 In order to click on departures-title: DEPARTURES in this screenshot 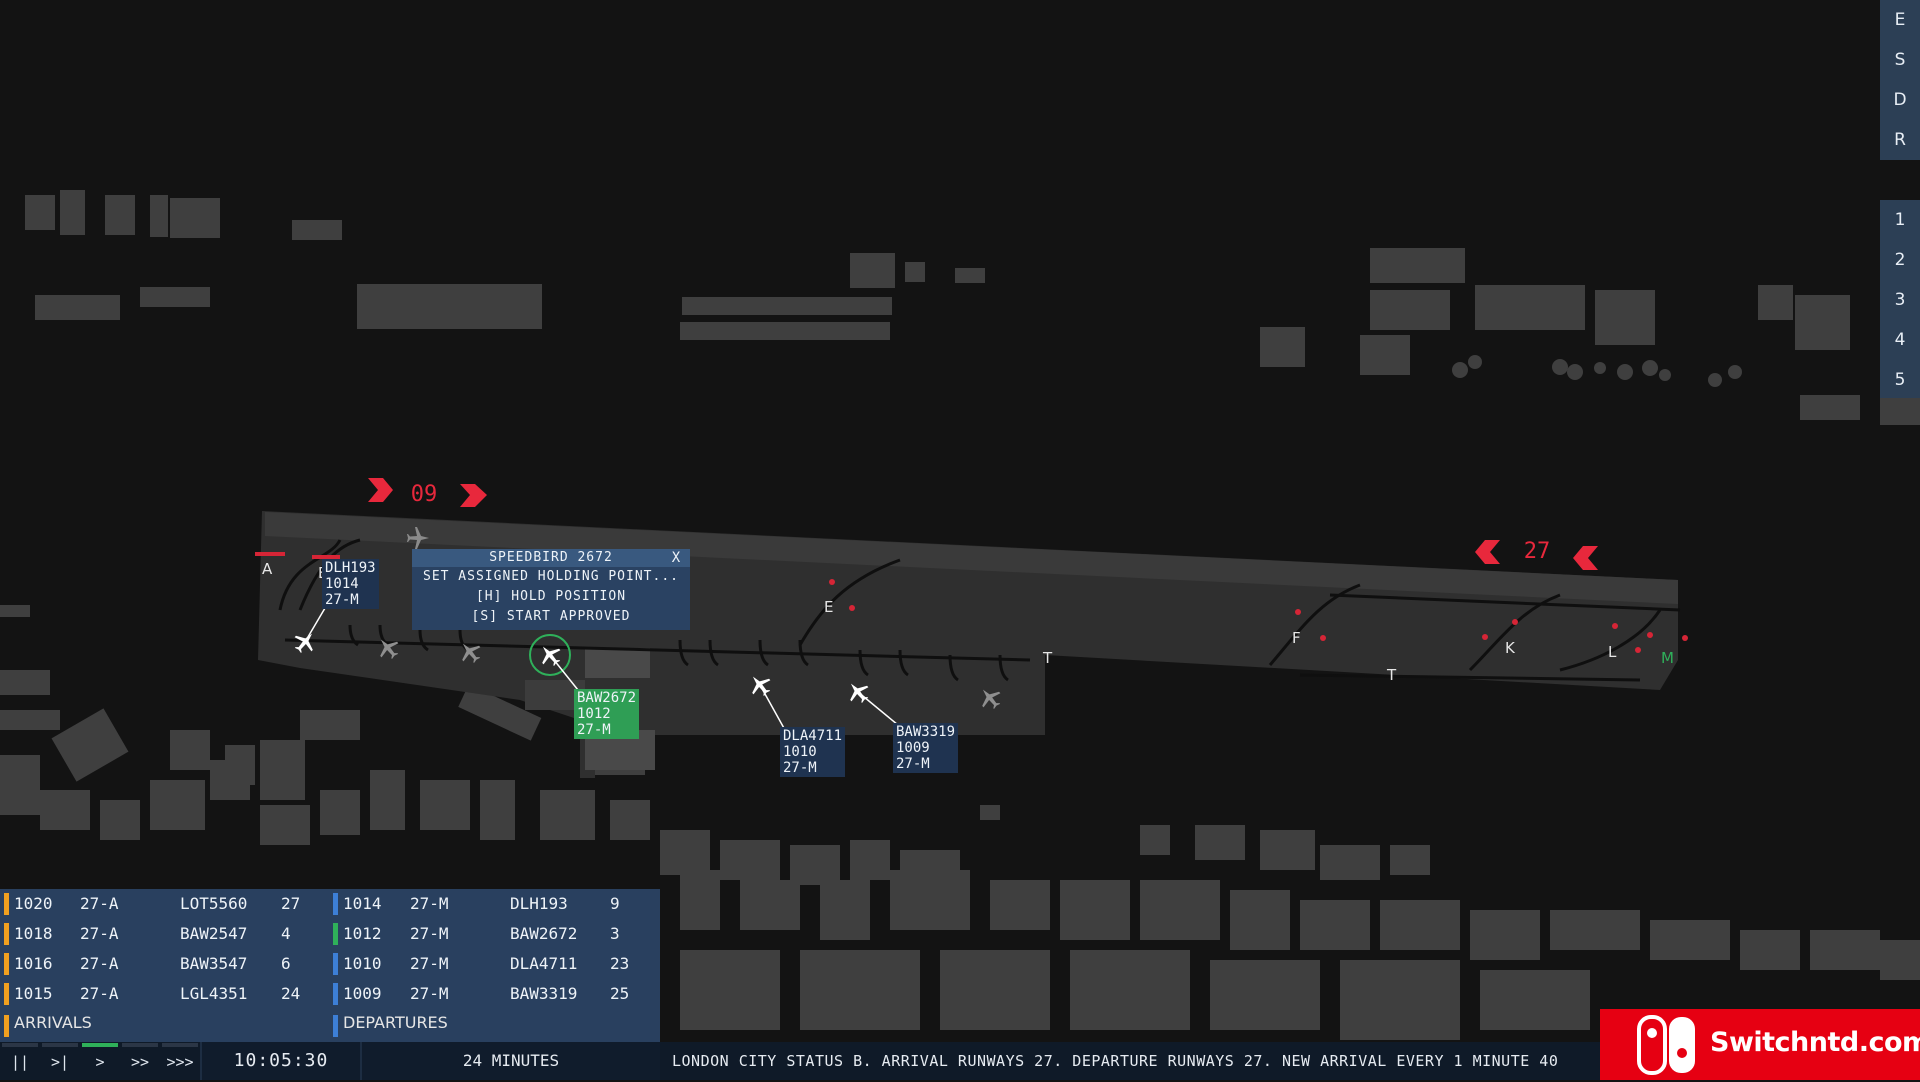, I will do `click(395, 1022)`.